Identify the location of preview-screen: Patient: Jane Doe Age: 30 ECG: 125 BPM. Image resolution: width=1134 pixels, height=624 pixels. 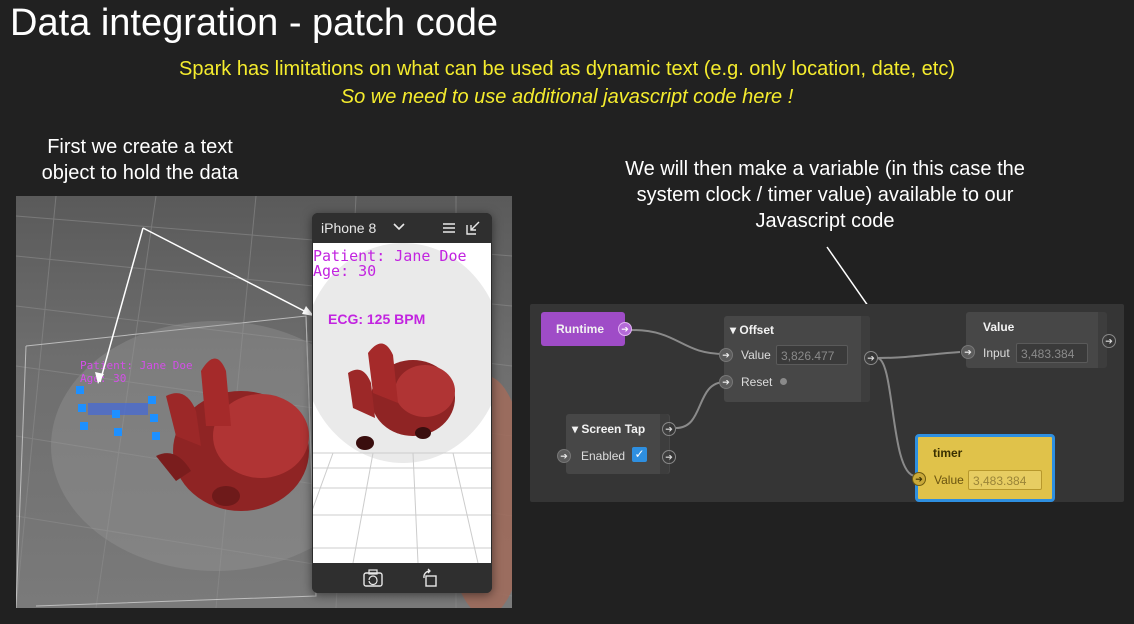
(402, 403).